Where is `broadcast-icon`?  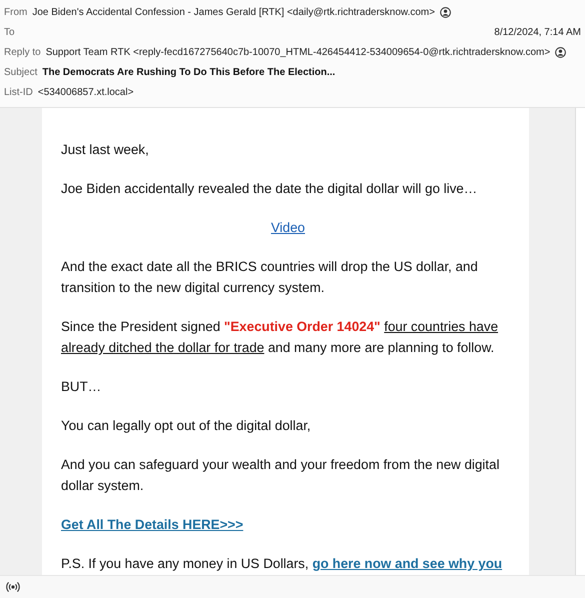 broadcast-icon is located at coordinates (13, 587).